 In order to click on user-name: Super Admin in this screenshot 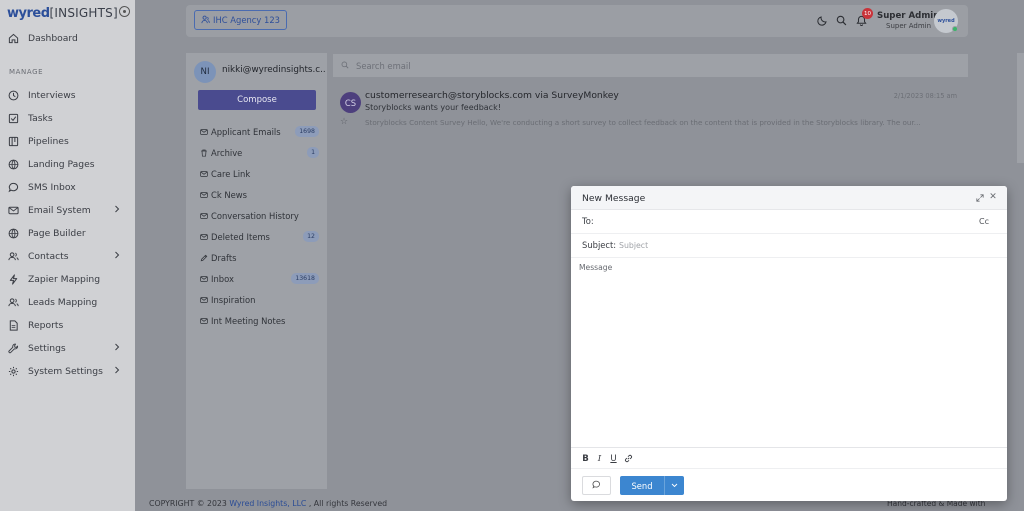, I will do `click(908, 16)`.